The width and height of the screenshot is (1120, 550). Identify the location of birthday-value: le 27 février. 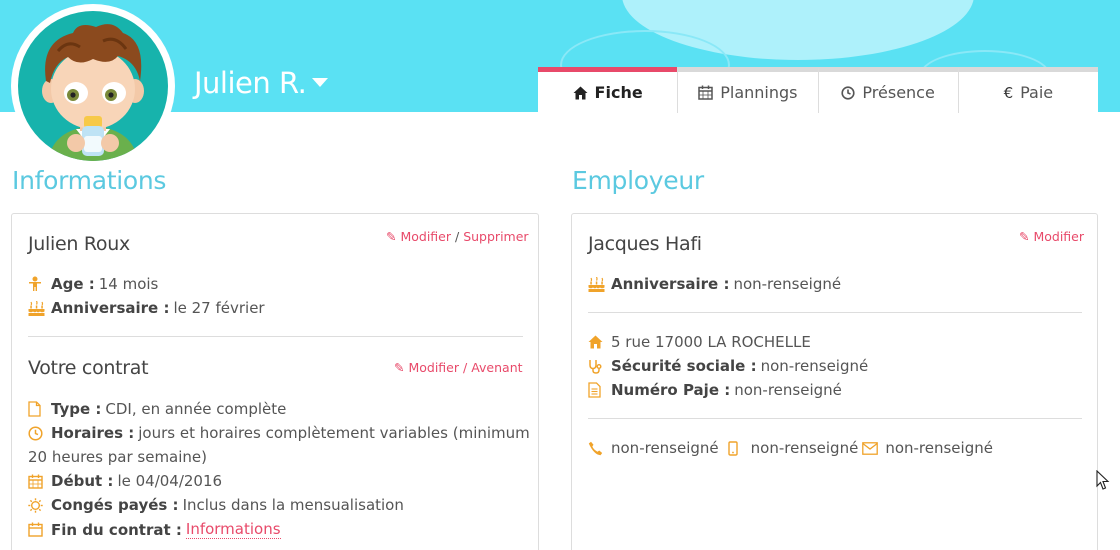
(219, 308).